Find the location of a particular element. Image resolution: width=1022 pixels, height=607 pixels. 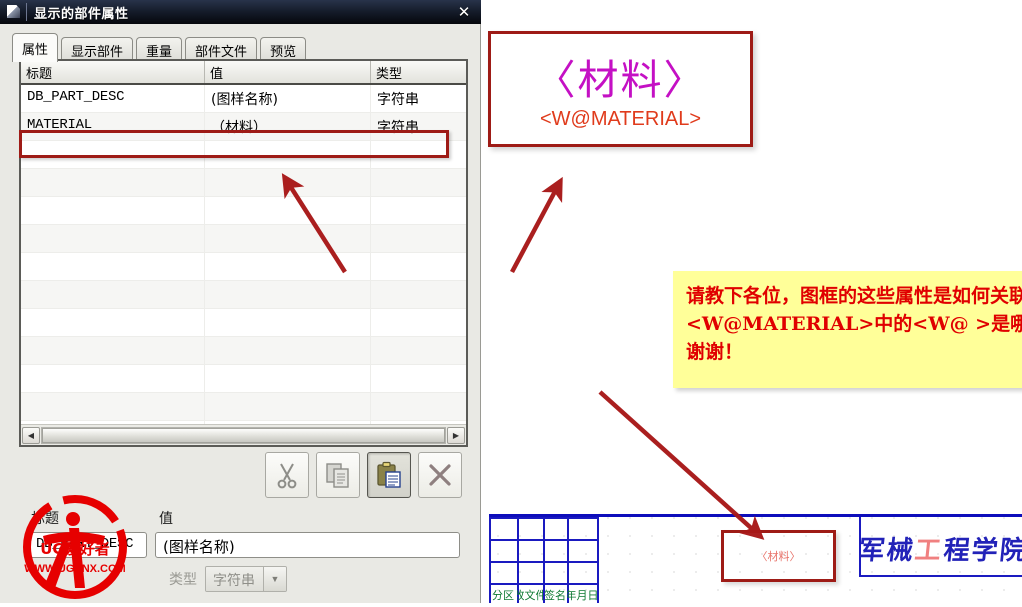

property-editor: 标题 值 DB_PART_DESC (图样名称) 类型 字符串 ▼ is located at coordinates (244, 547).